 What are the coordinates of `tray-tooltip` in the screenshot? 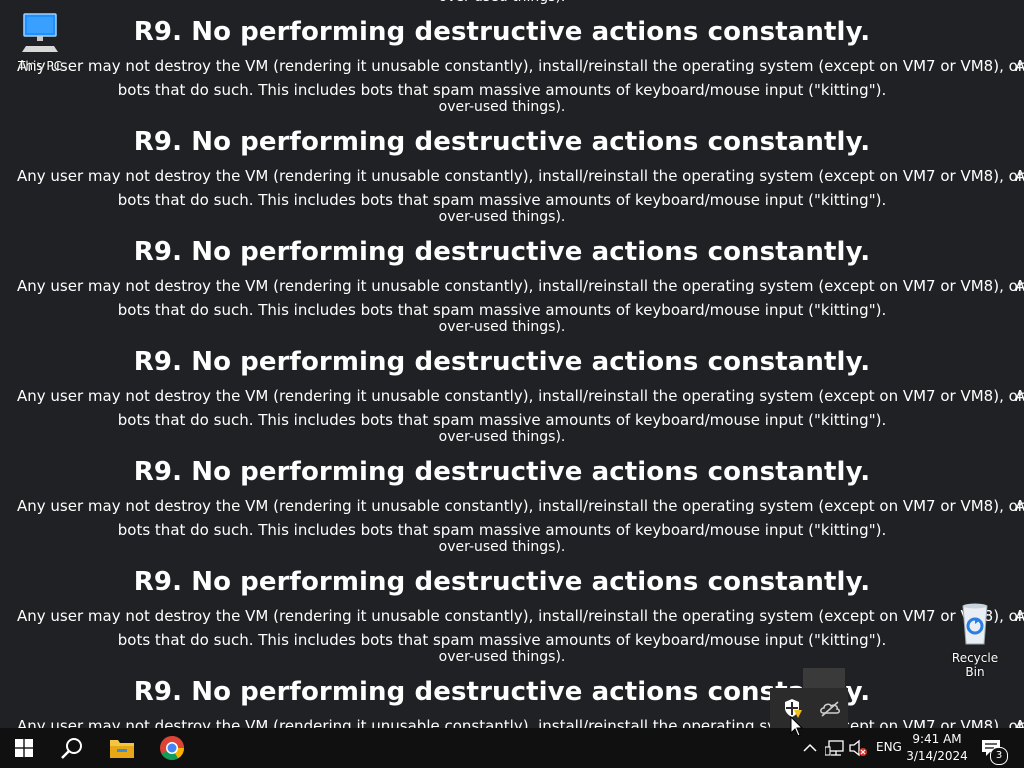 It's located at (824, 678).